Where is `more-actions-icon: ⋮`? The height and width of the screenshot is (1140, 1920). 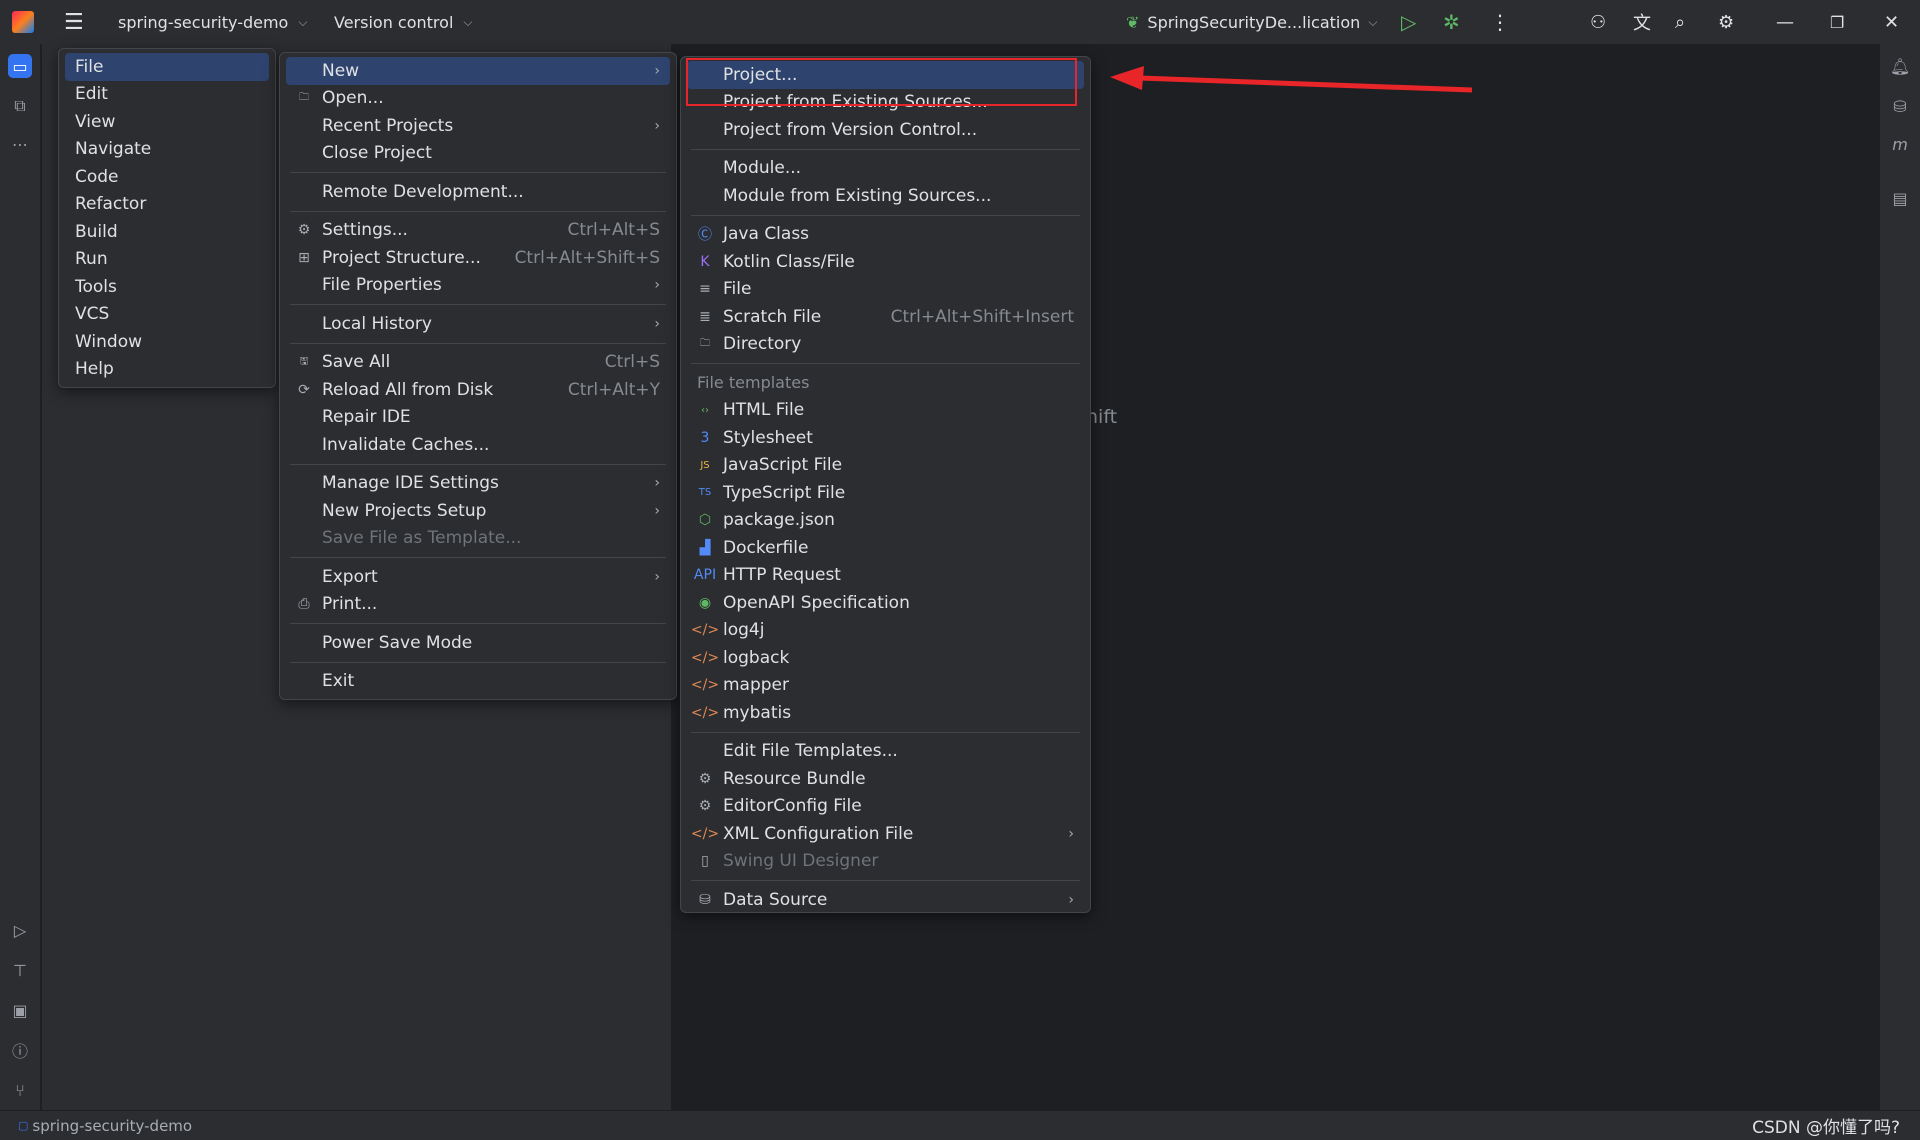
more-actions-icon: ⋮ is located at coordinates (1500, 22).